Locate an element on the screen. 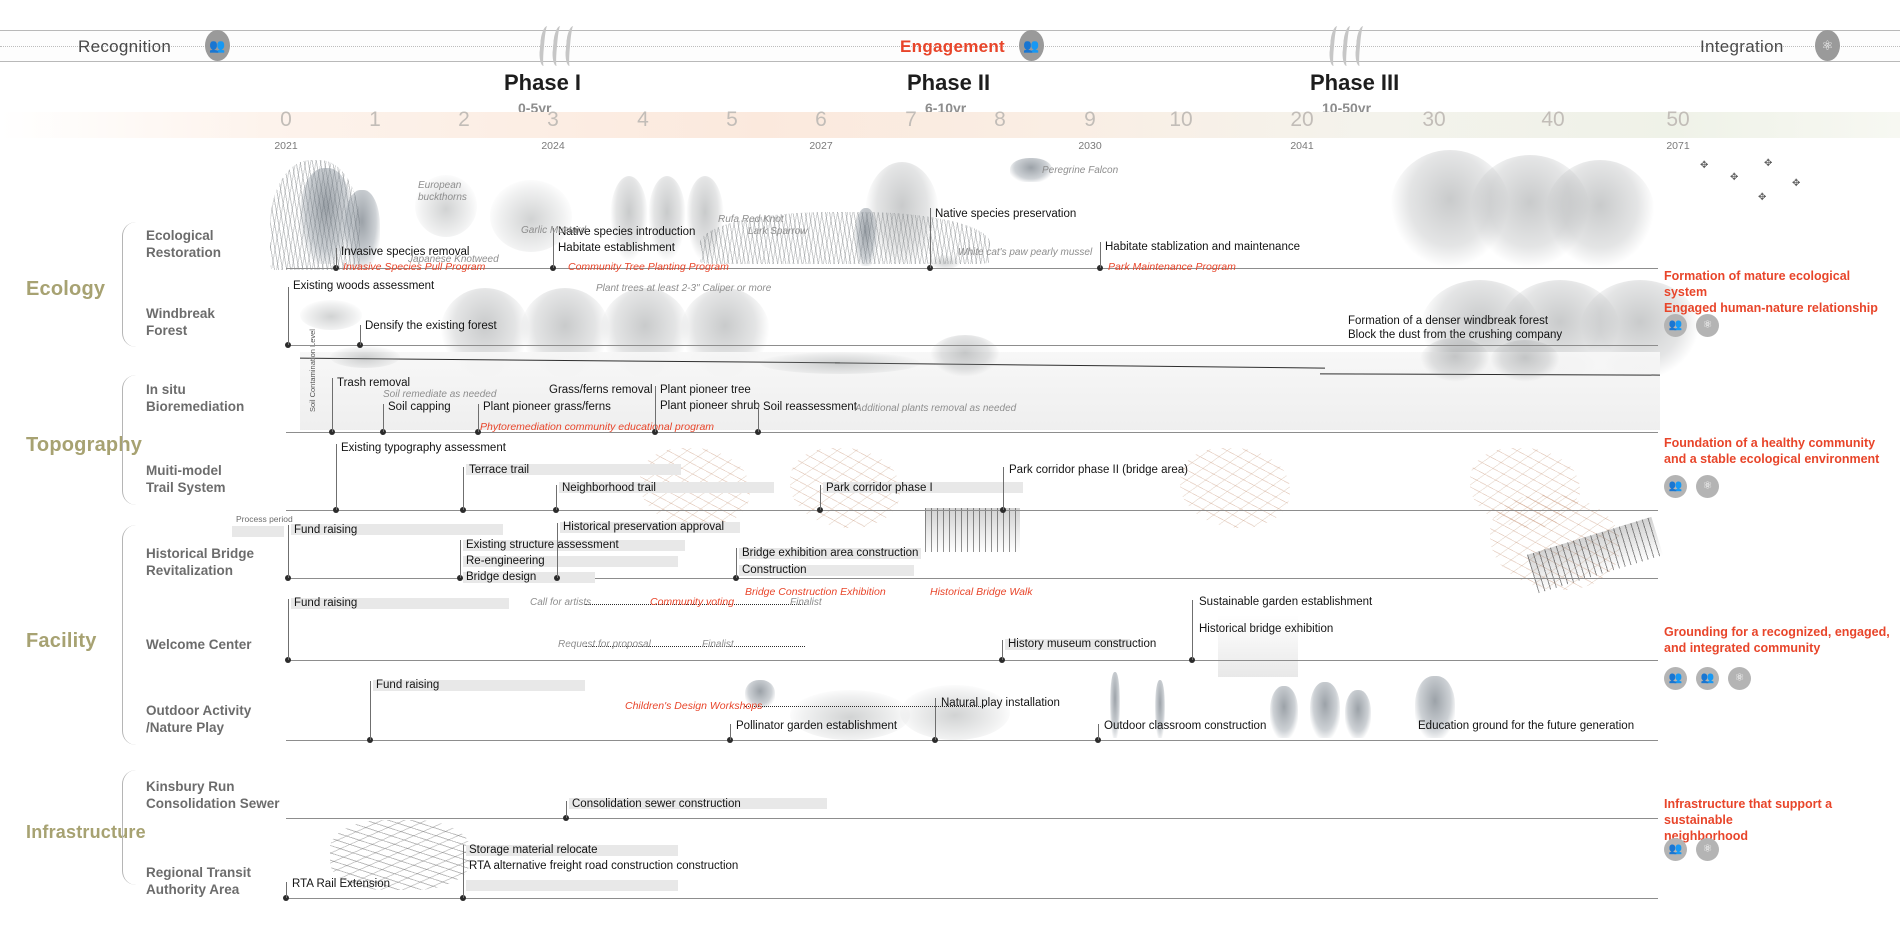 The height and width of the screenshot is (927, 1900). species-european-buckthorns-2: buckthorns is located at coordinates (442, 197).